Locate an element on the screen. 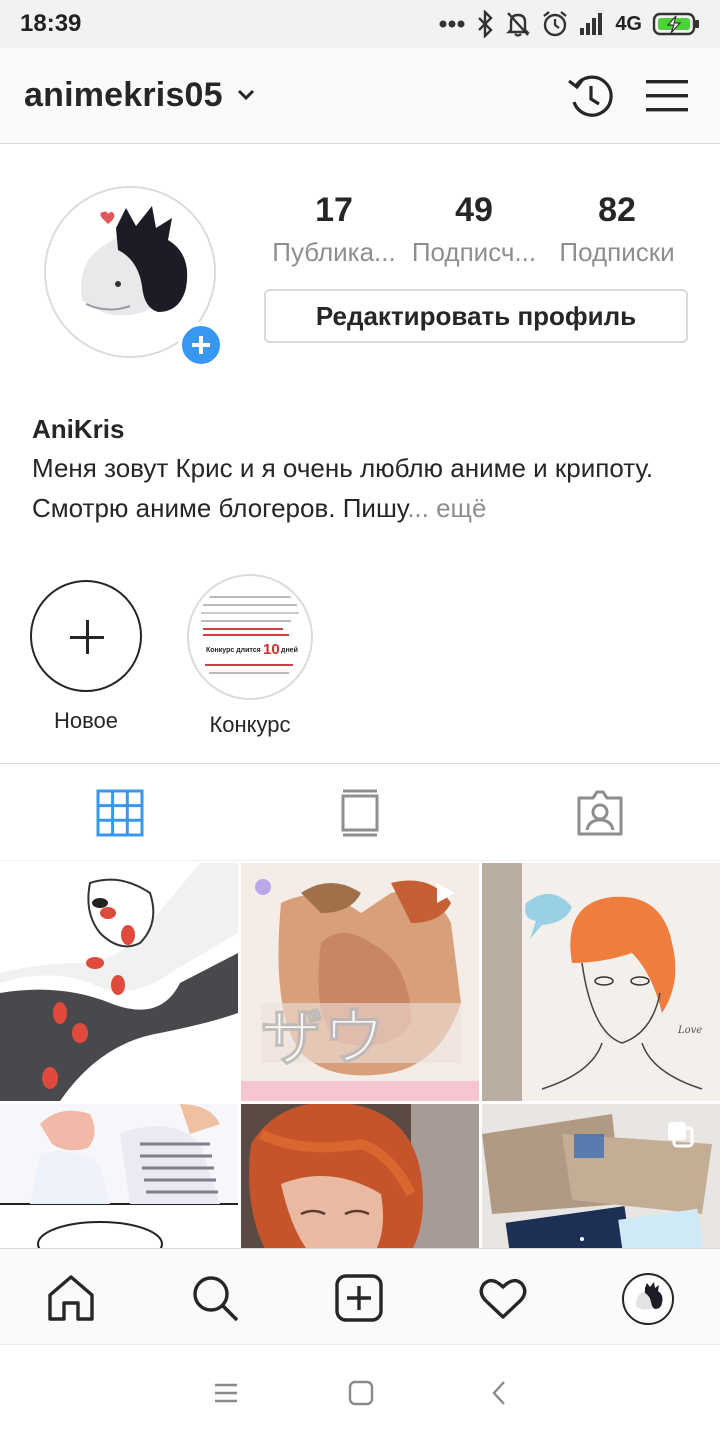 This screenshot has width=720, height=1440. stat-following-value: 82 is located at coordinates (617, 210).